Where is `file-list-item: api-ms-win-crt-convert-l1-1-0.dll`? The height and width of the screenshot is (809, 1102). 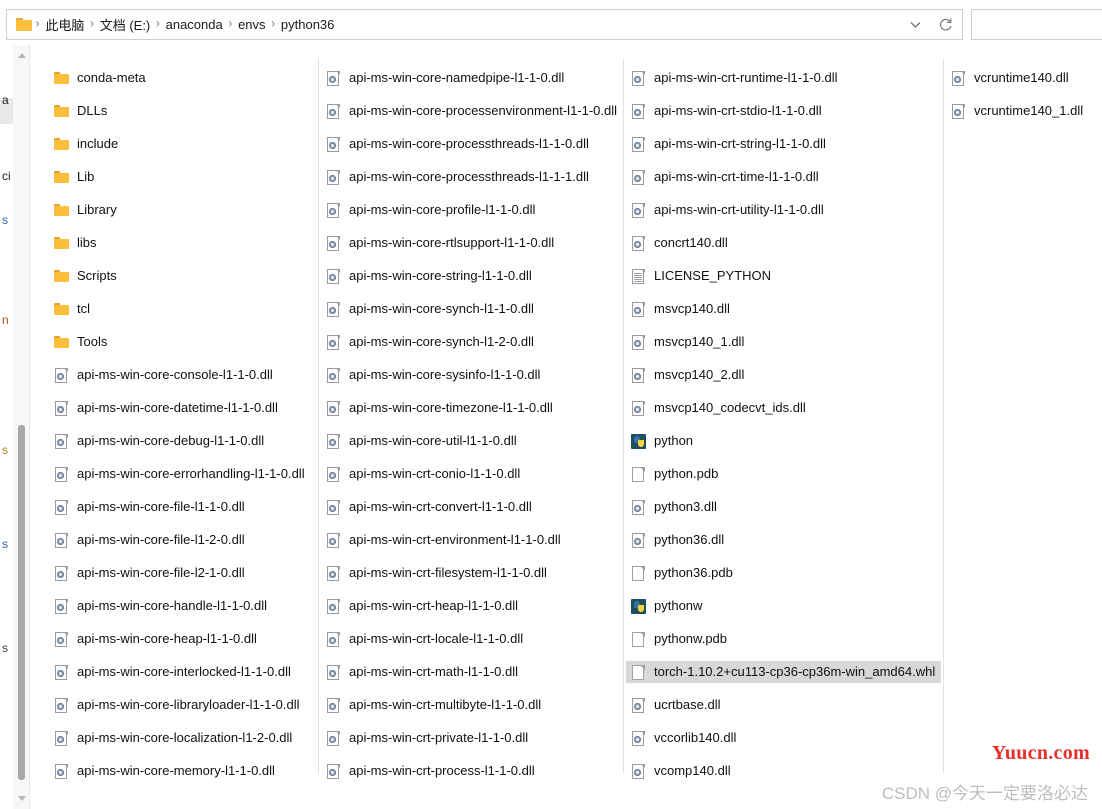 file-list-item: api-ms-win-crt-convert-l1-1-0.dll is located at coordinates (429, 507).